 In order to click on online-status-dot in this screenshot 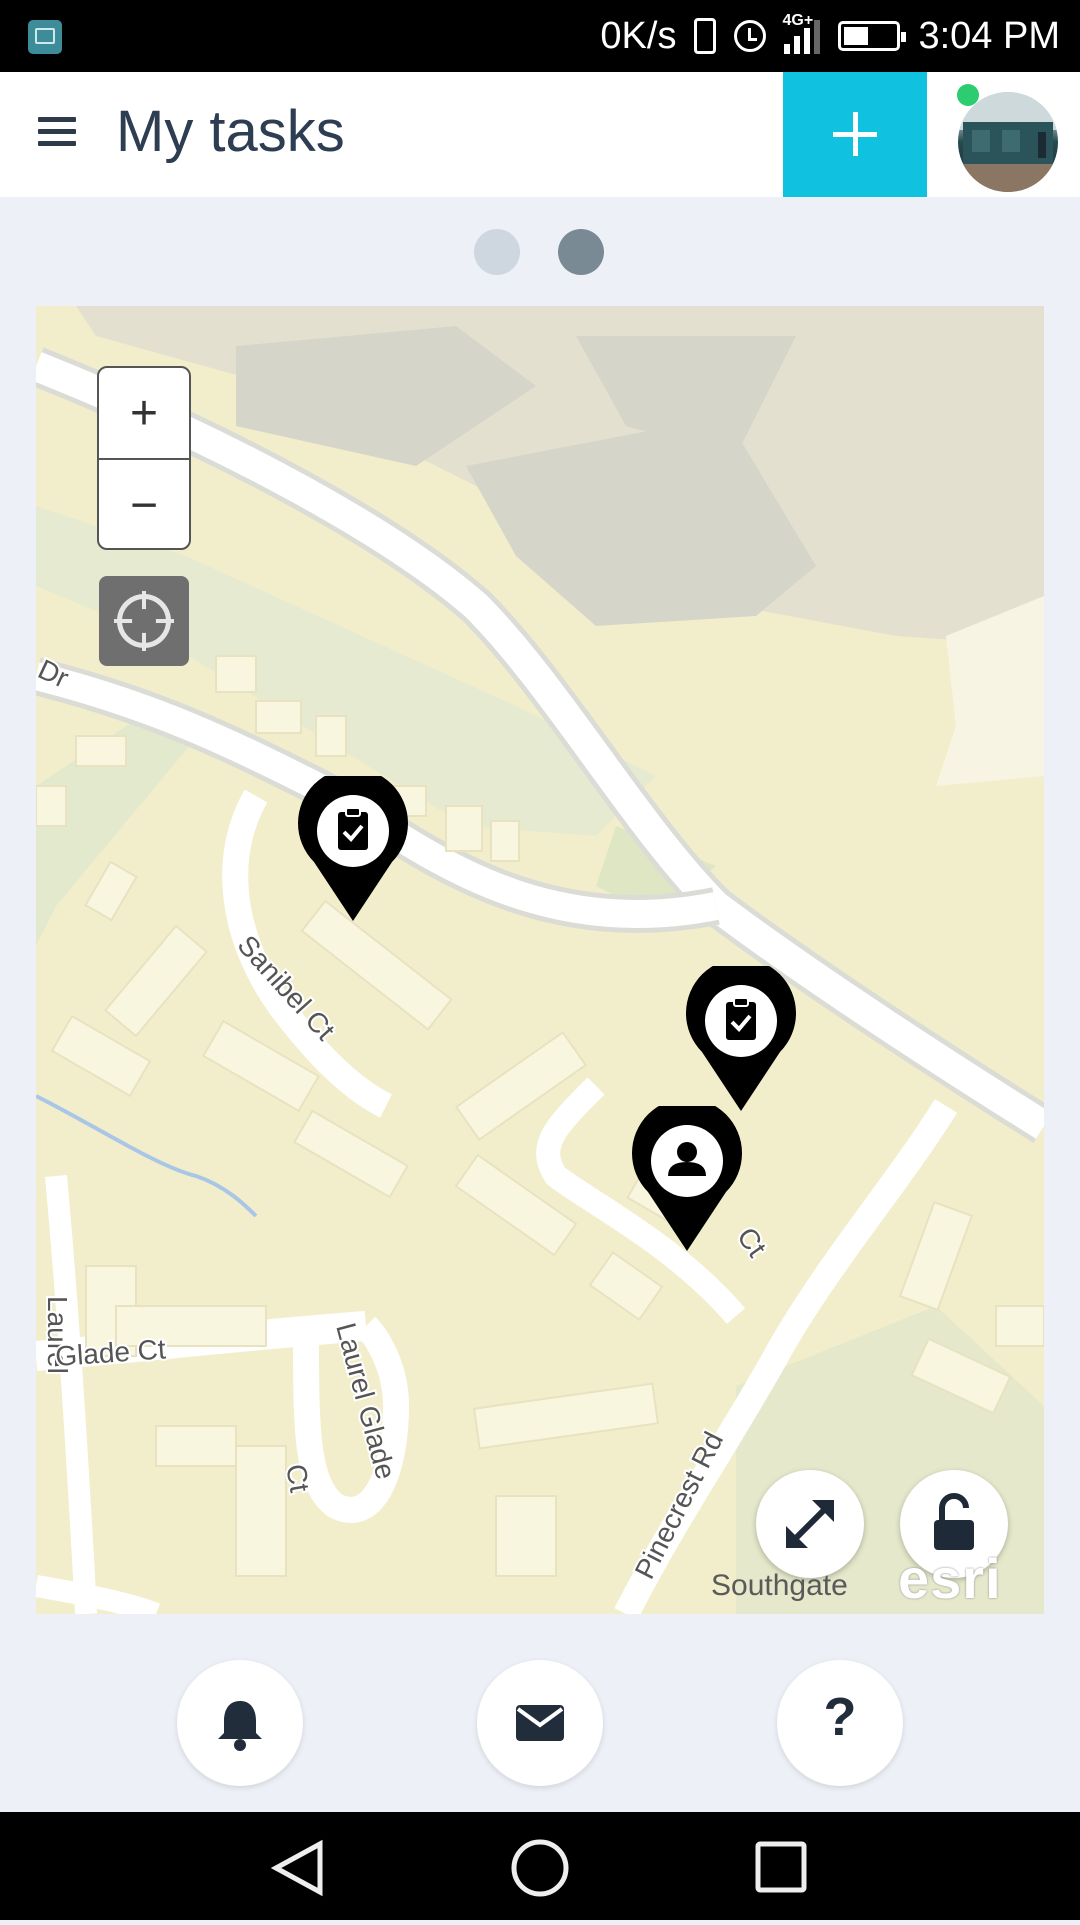, I will do `click(968, 95)`.